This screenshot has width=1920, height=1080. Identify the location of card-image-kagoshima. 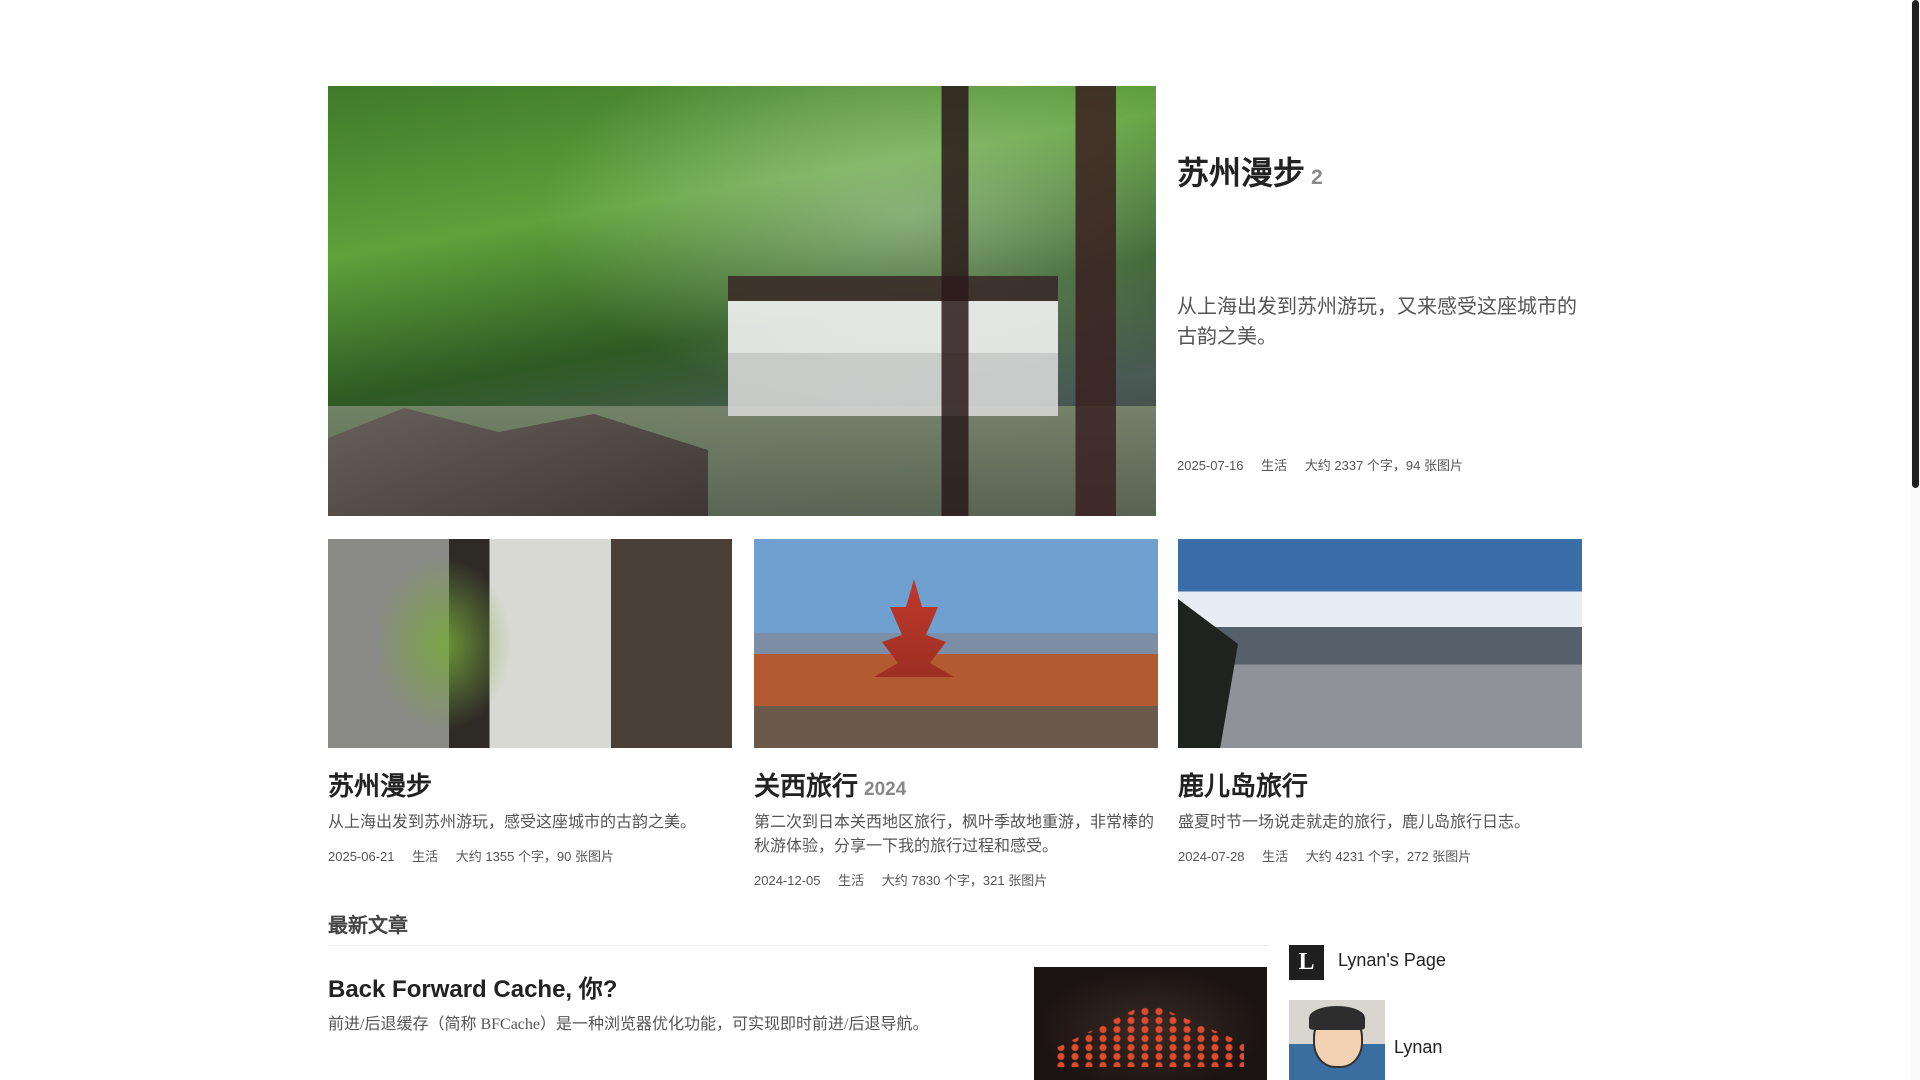
(1380, 643).